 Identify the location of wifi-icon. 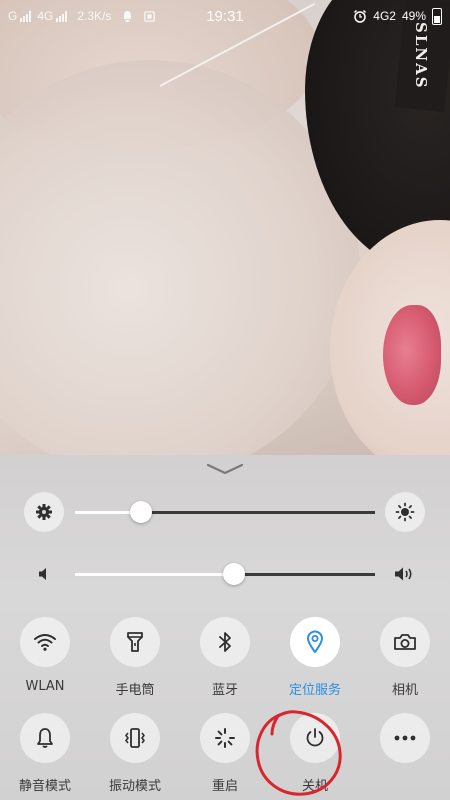
(45, 642).